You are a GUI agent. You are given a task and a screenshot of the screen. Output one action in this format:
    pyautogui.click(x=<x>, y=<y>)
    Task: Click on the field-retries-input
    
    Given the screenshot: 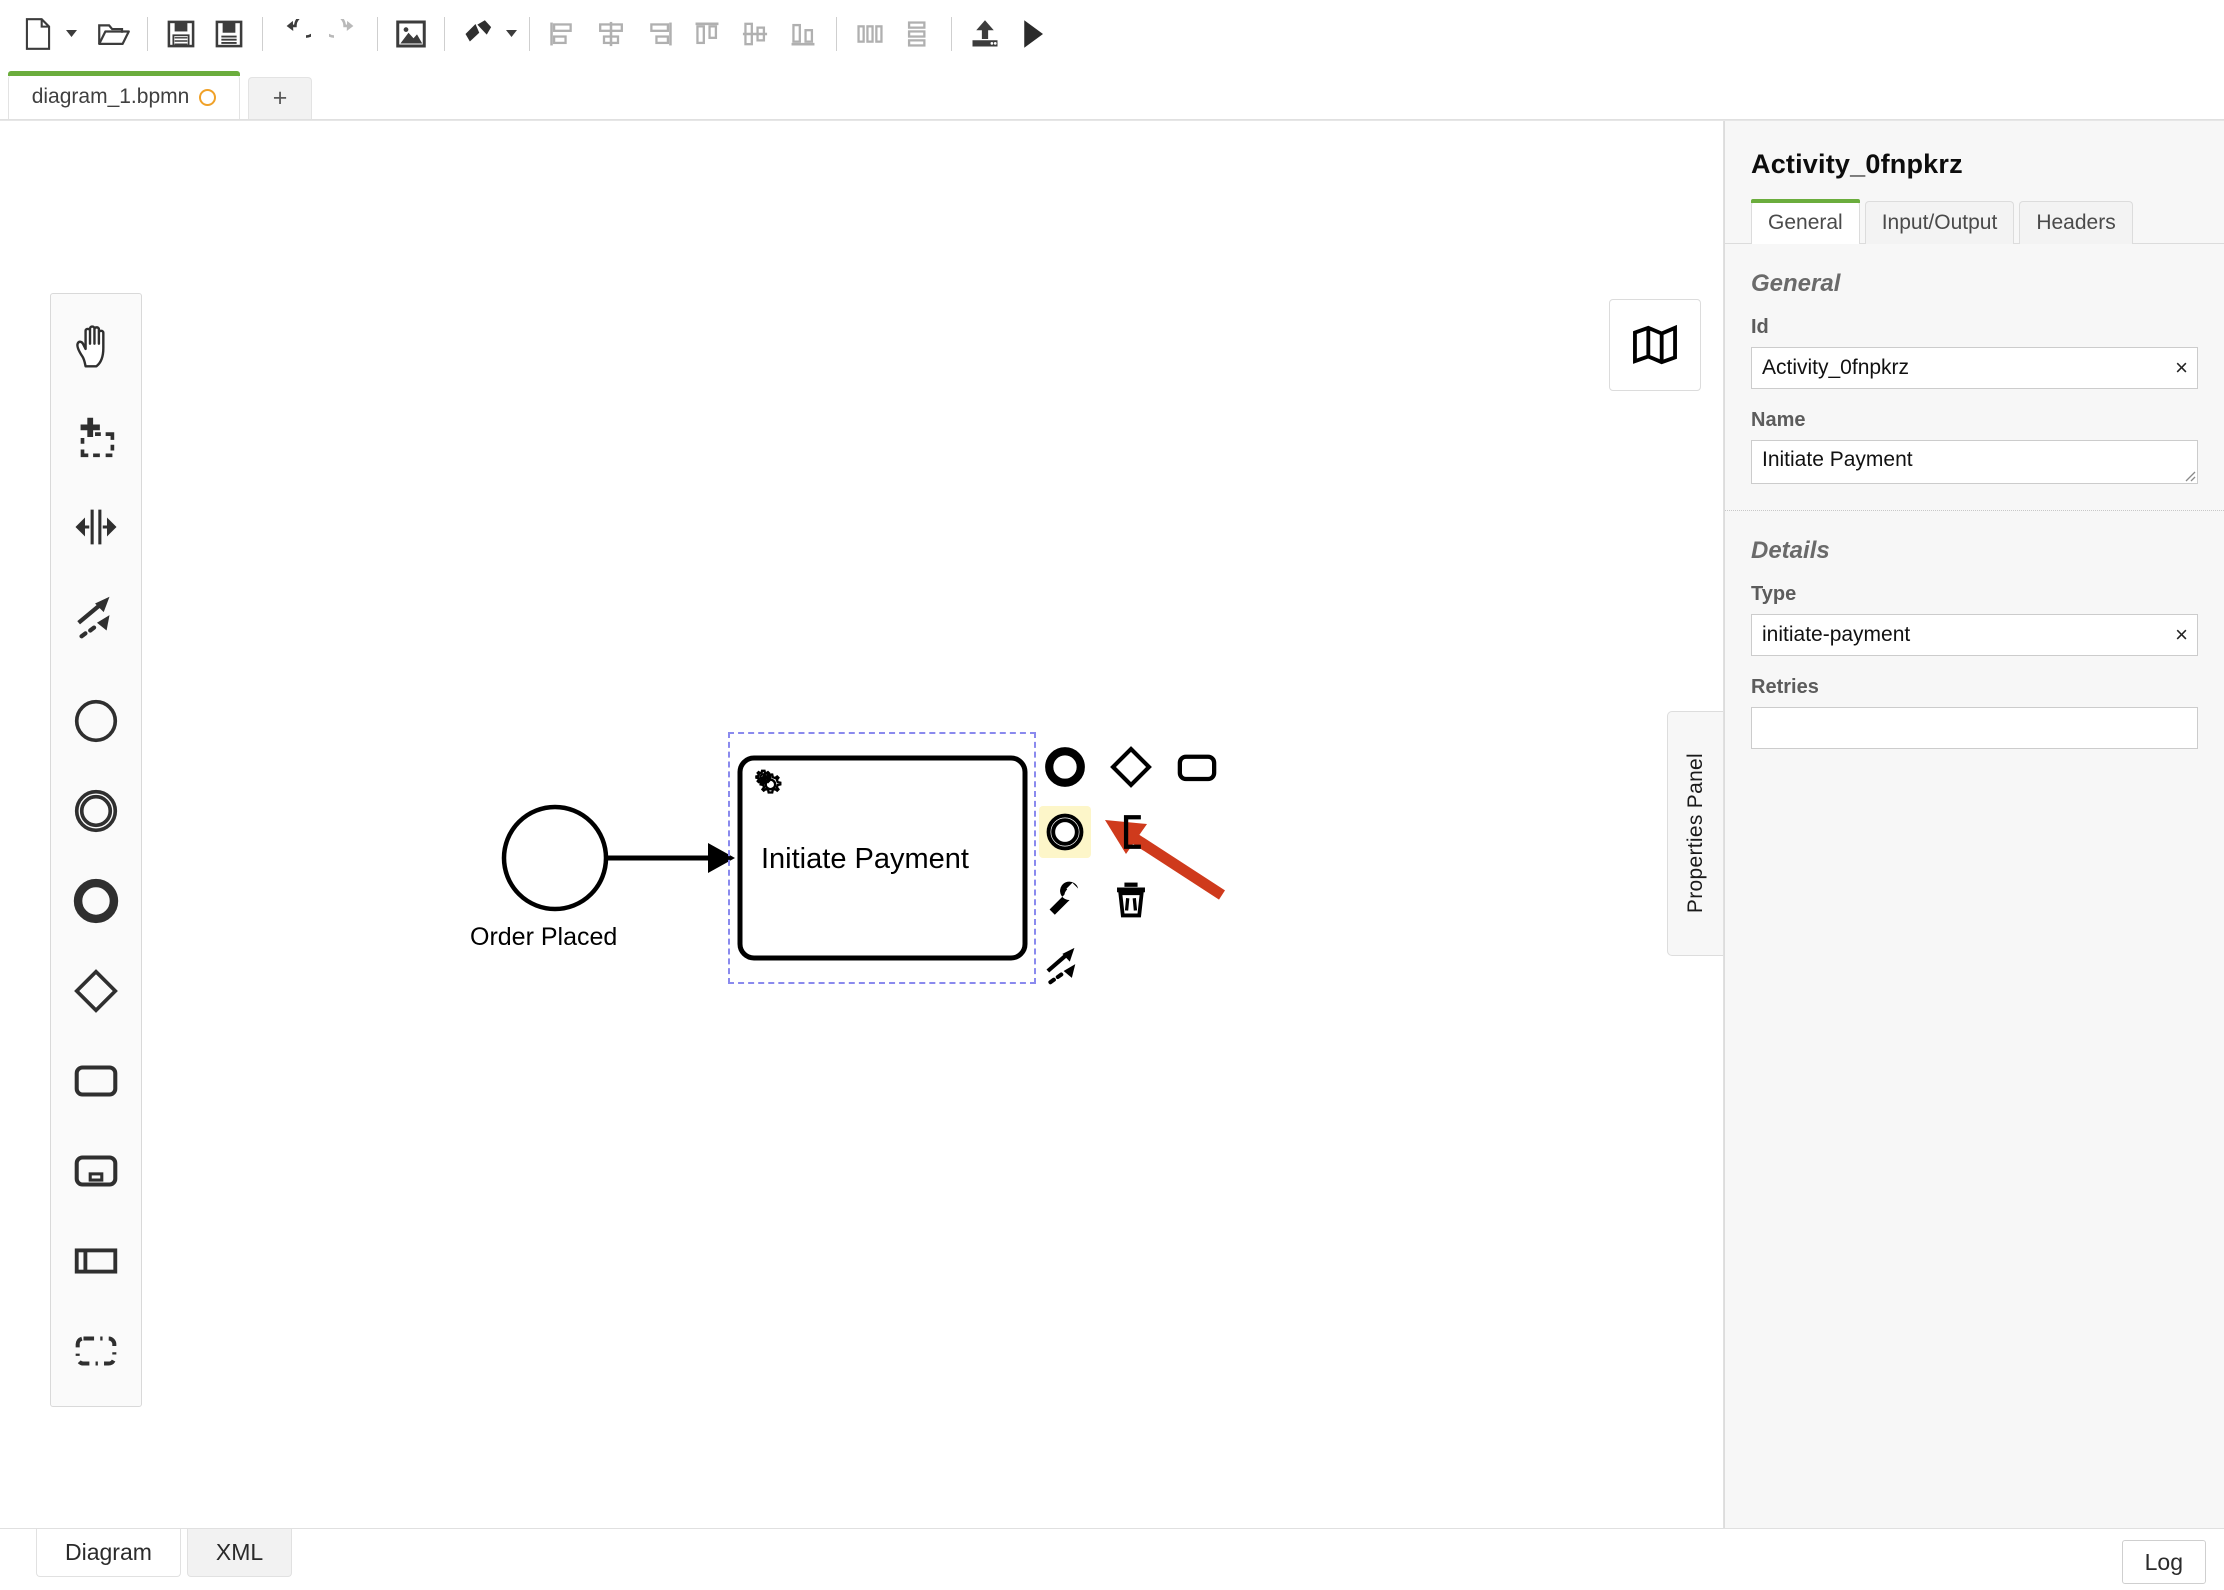 What is the action you would take?
    pyautogui.click(x=1974, y=728)
    